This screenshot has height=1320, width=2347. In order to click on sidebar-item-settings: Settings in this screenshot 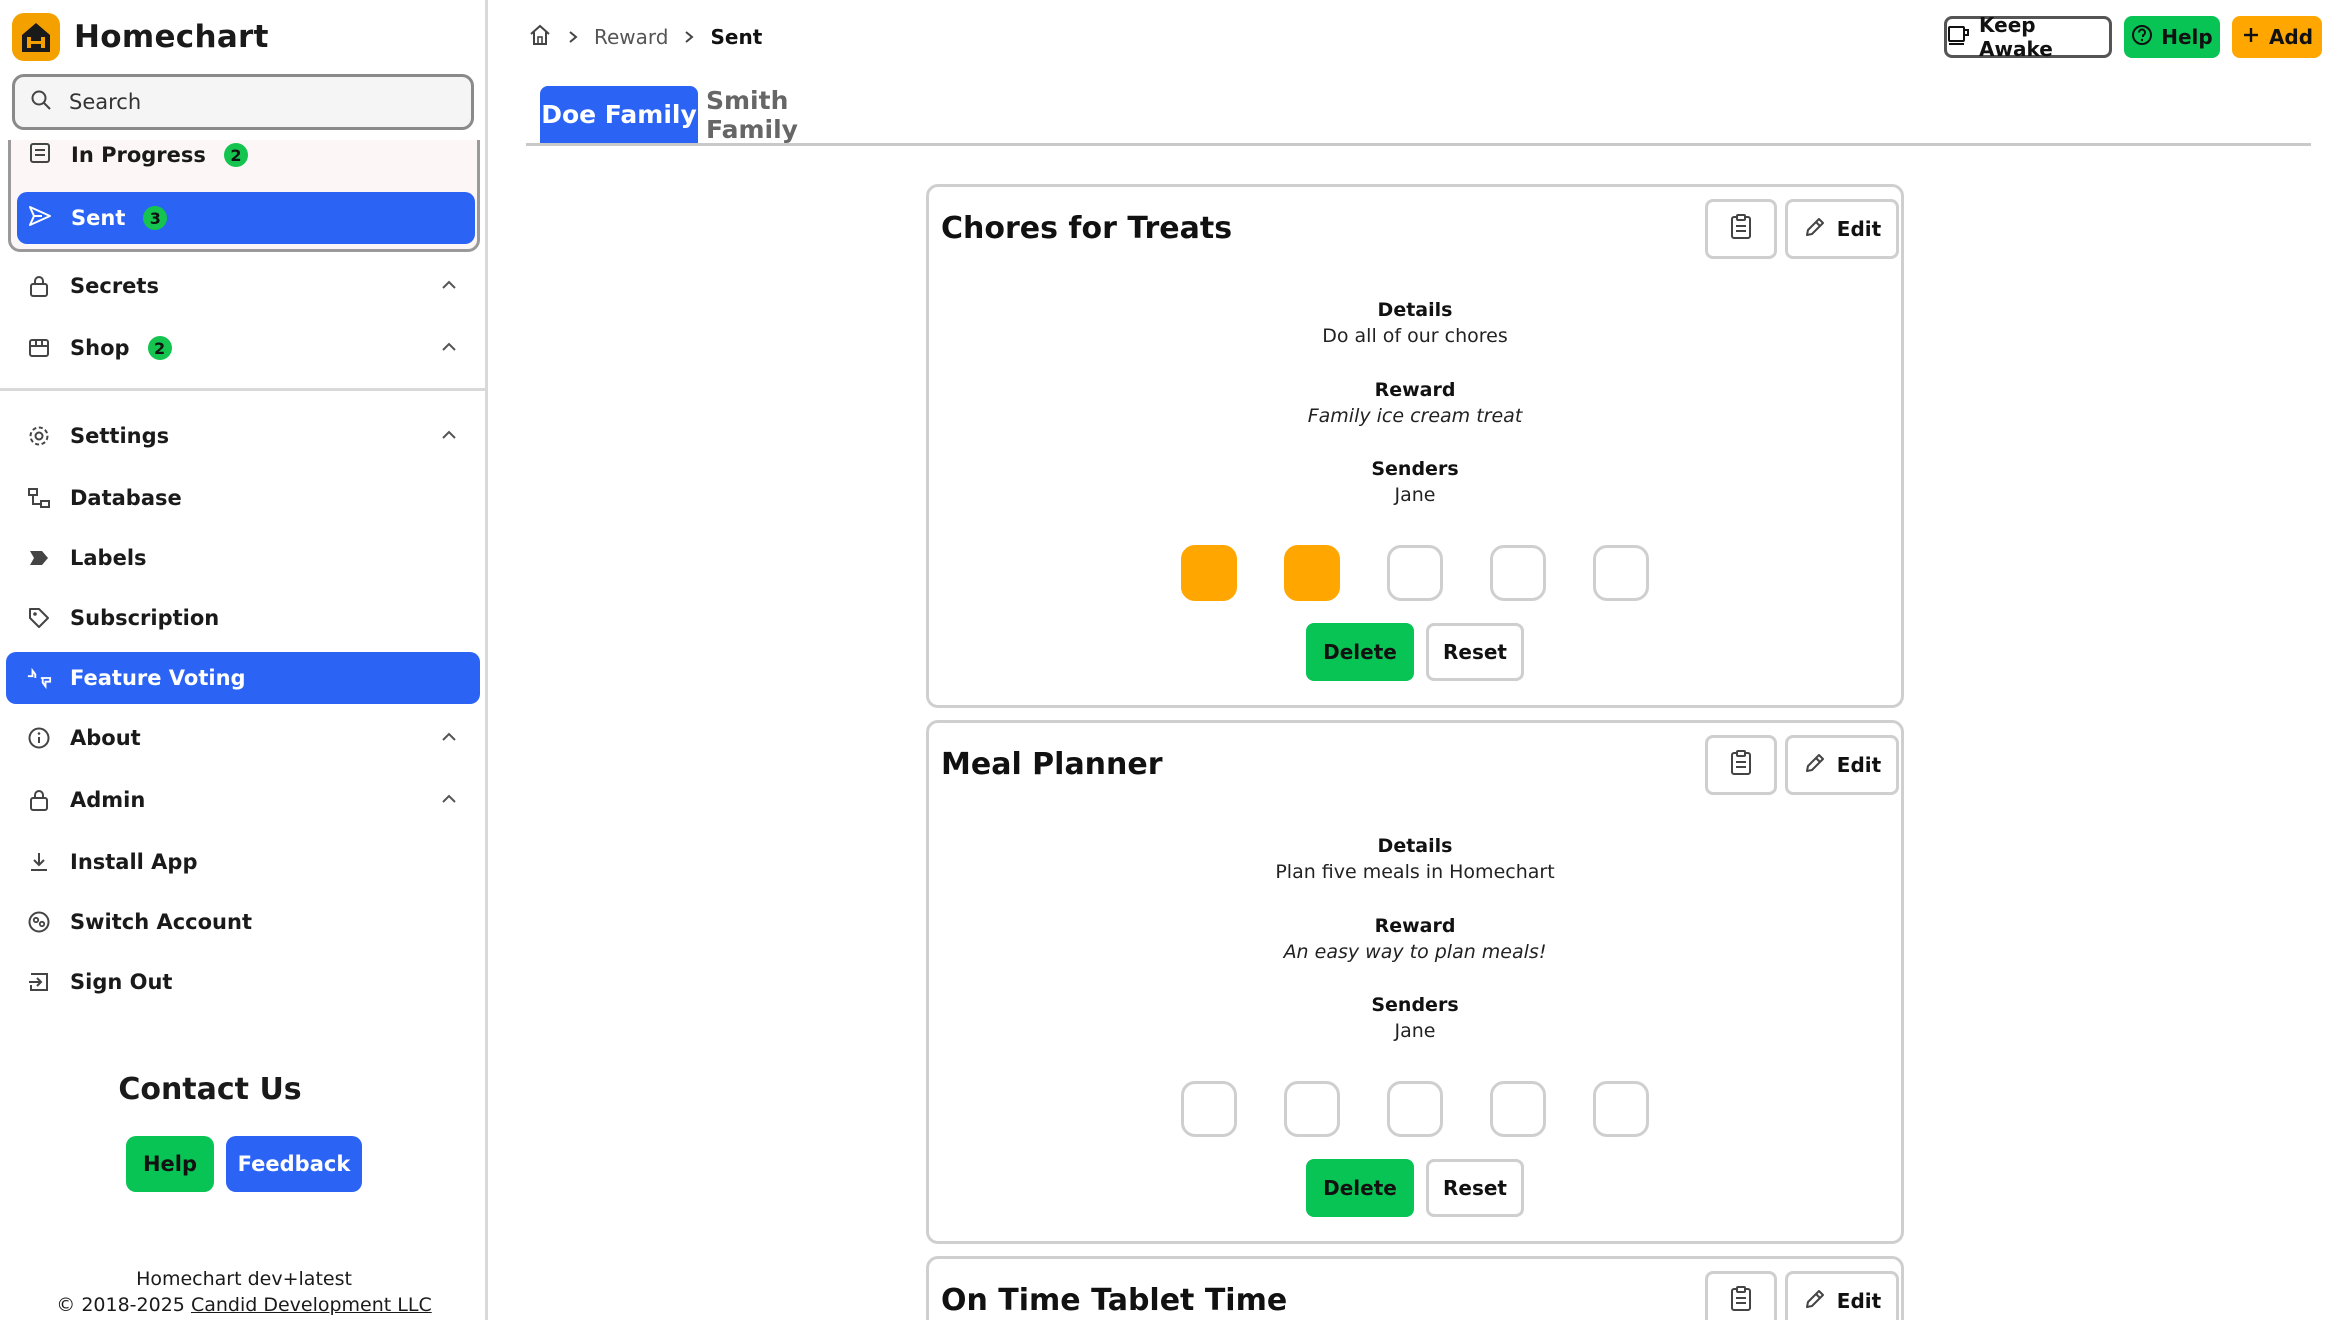, I will do `click(243, 436)`.